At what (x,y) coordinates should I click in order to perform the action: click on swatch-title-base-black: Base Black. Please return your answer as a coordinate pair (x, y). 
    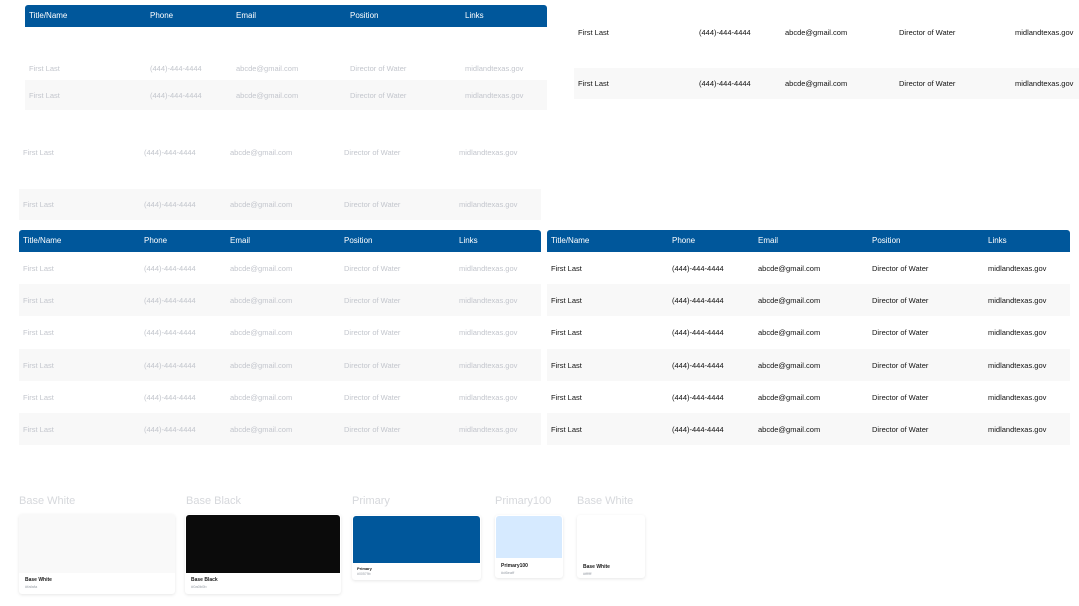
    Looking at the image, I should click on (214, 501).